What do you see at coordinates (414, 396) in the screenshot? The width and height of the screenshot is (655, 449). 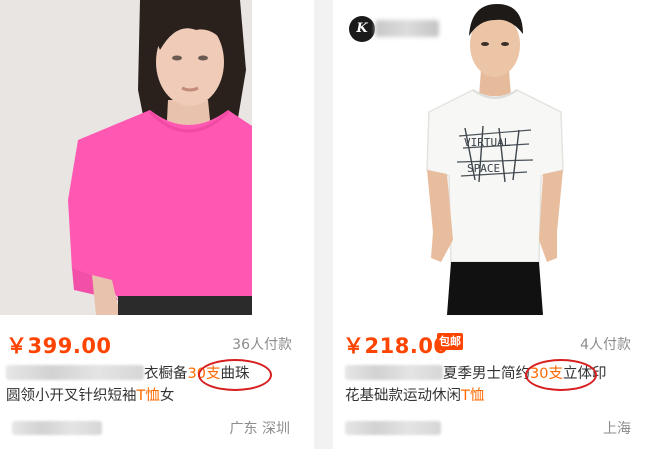 I see `product-title-line-2: 花基础款运动休闲T恤` at bounding box center [414, 396].